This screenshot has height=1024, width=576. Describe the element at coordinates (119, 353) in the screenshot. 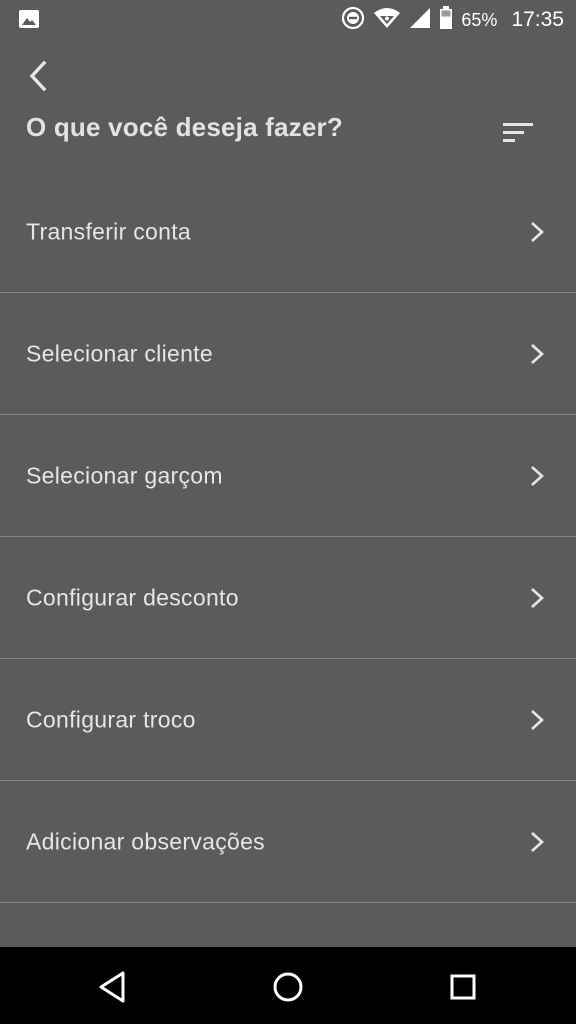

I see `menu-item-label: Selecionar cliente` at that location.